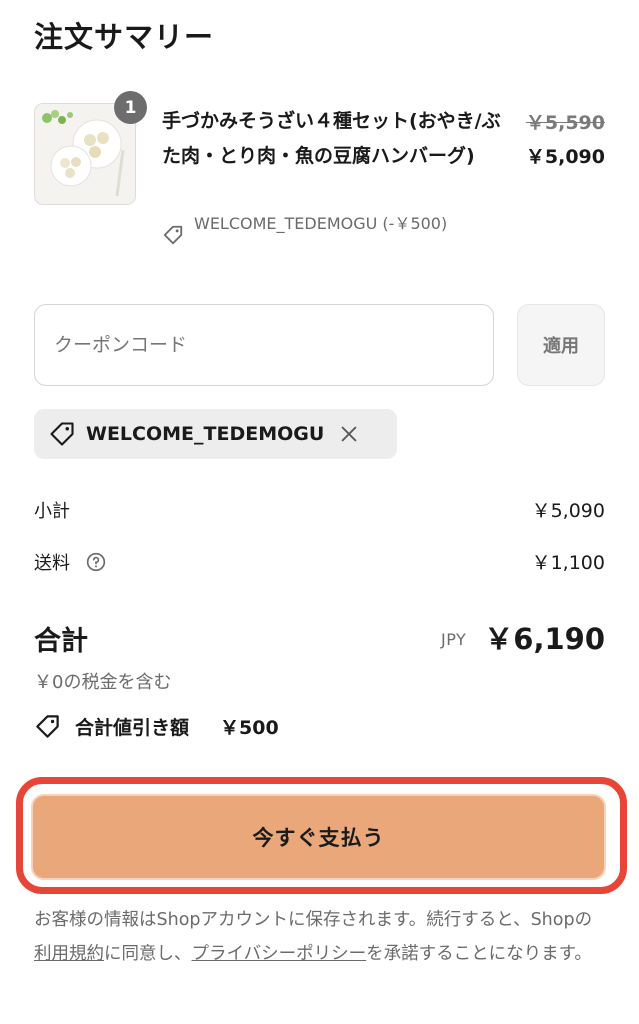 This screenshot has height=1024, width=639. What do you see at coordinates (130, 107) in the screenshot?
I see `quantity-badge: 1` at bounding box center [130, 107].